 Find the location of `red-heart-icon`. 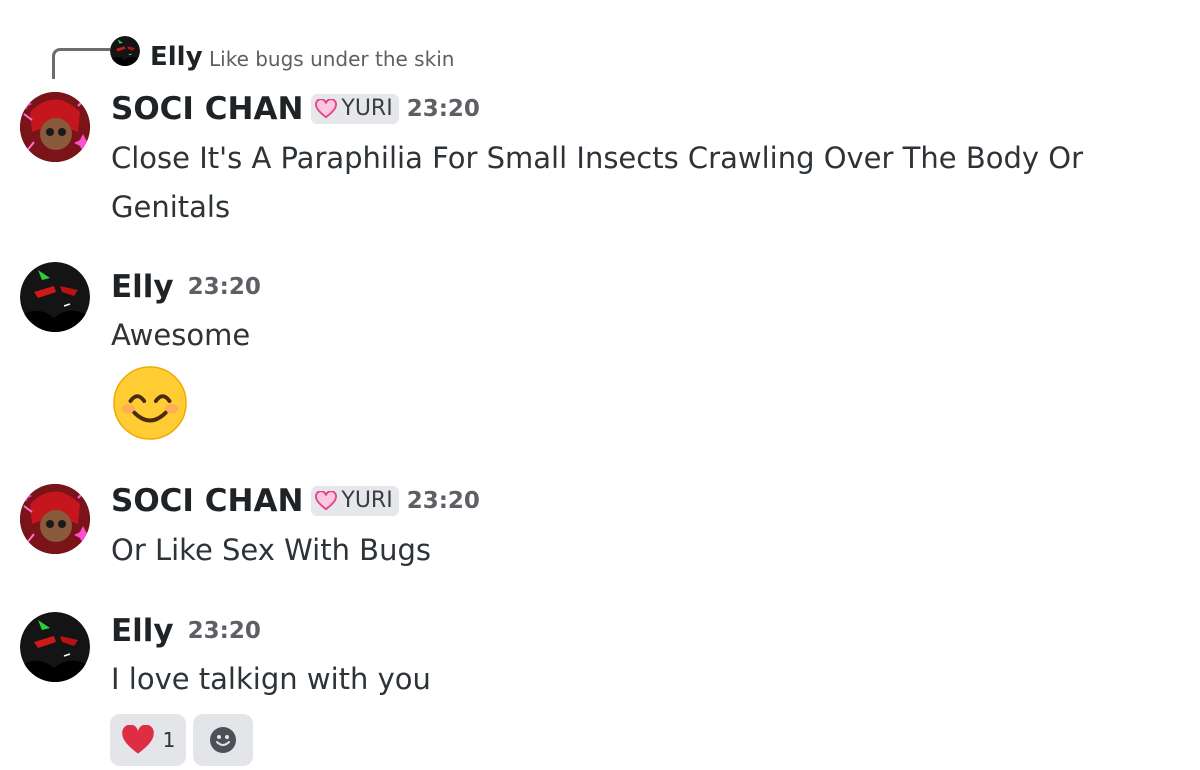

red-heart-icon is located at coordinates (137, 739).